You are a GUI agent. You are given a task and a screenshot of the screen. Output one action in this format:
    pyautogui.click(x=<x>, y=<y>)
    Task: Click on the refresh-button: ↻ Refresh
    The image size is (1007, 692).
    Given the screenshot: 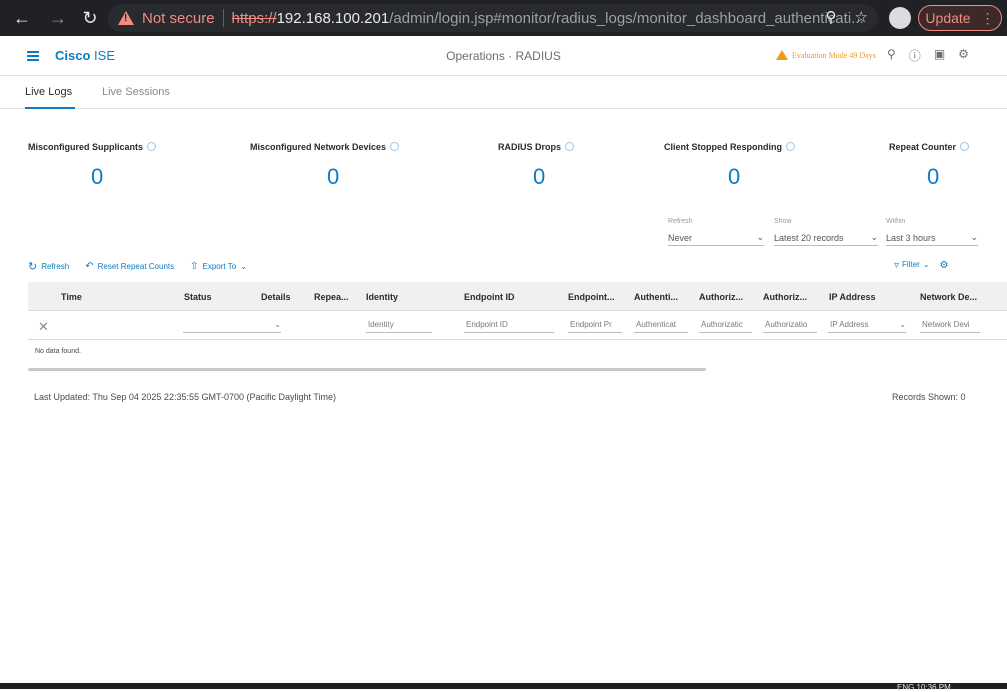 What is the action you would take?
    pyautogui.click(x=48, y=266)
    